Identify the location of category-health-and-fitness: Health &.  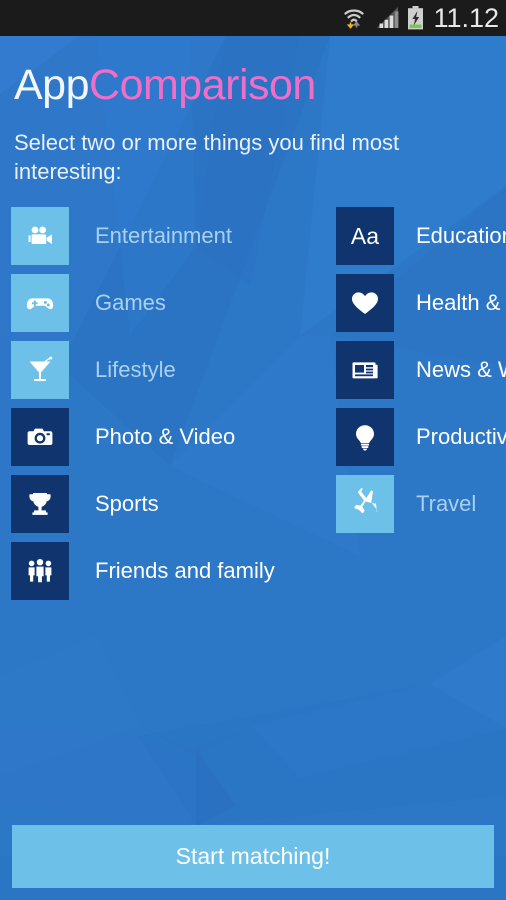
(421, 303).